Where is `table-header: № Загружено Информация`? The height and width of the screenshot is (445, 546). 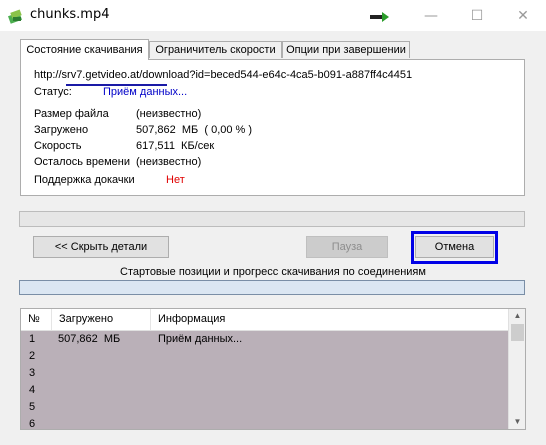 table-header: № Загружено Информация is located at coordinates (264, 320).